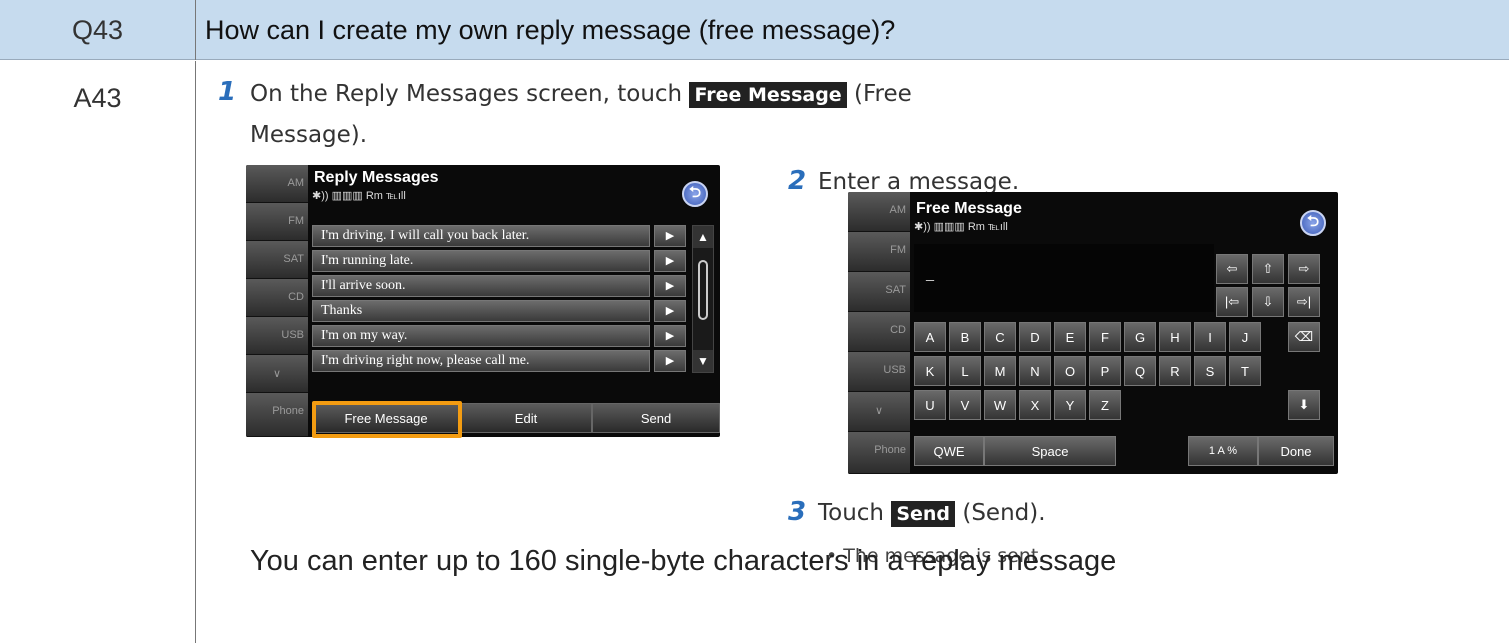 This screenshot has width=1509, height=643. What do you see at coordinates (851, 513) in the screenshot?
I see `step-3-text-before: Touch` at bounding box center [851, 513].